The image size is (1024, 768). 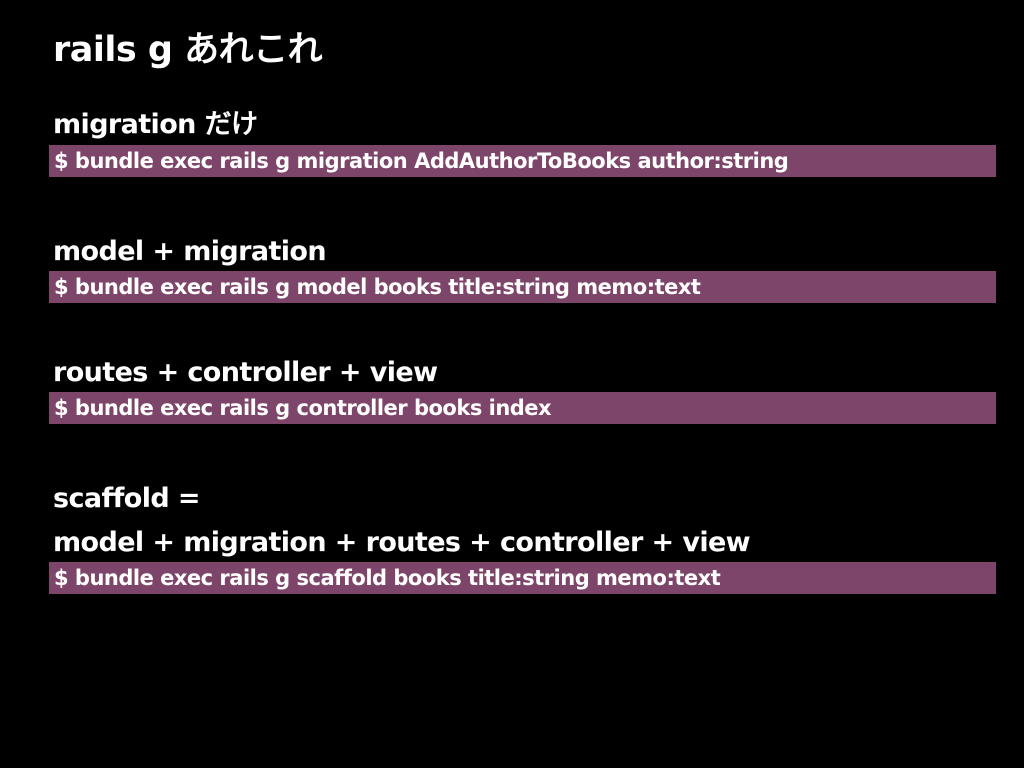 I want to click on section-heading-model: model + migration, so click(x=190, y=251).